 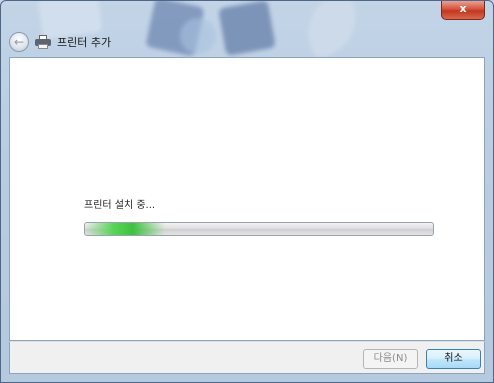 I want to click on install-progress-bar, so click(x=259, y=229).